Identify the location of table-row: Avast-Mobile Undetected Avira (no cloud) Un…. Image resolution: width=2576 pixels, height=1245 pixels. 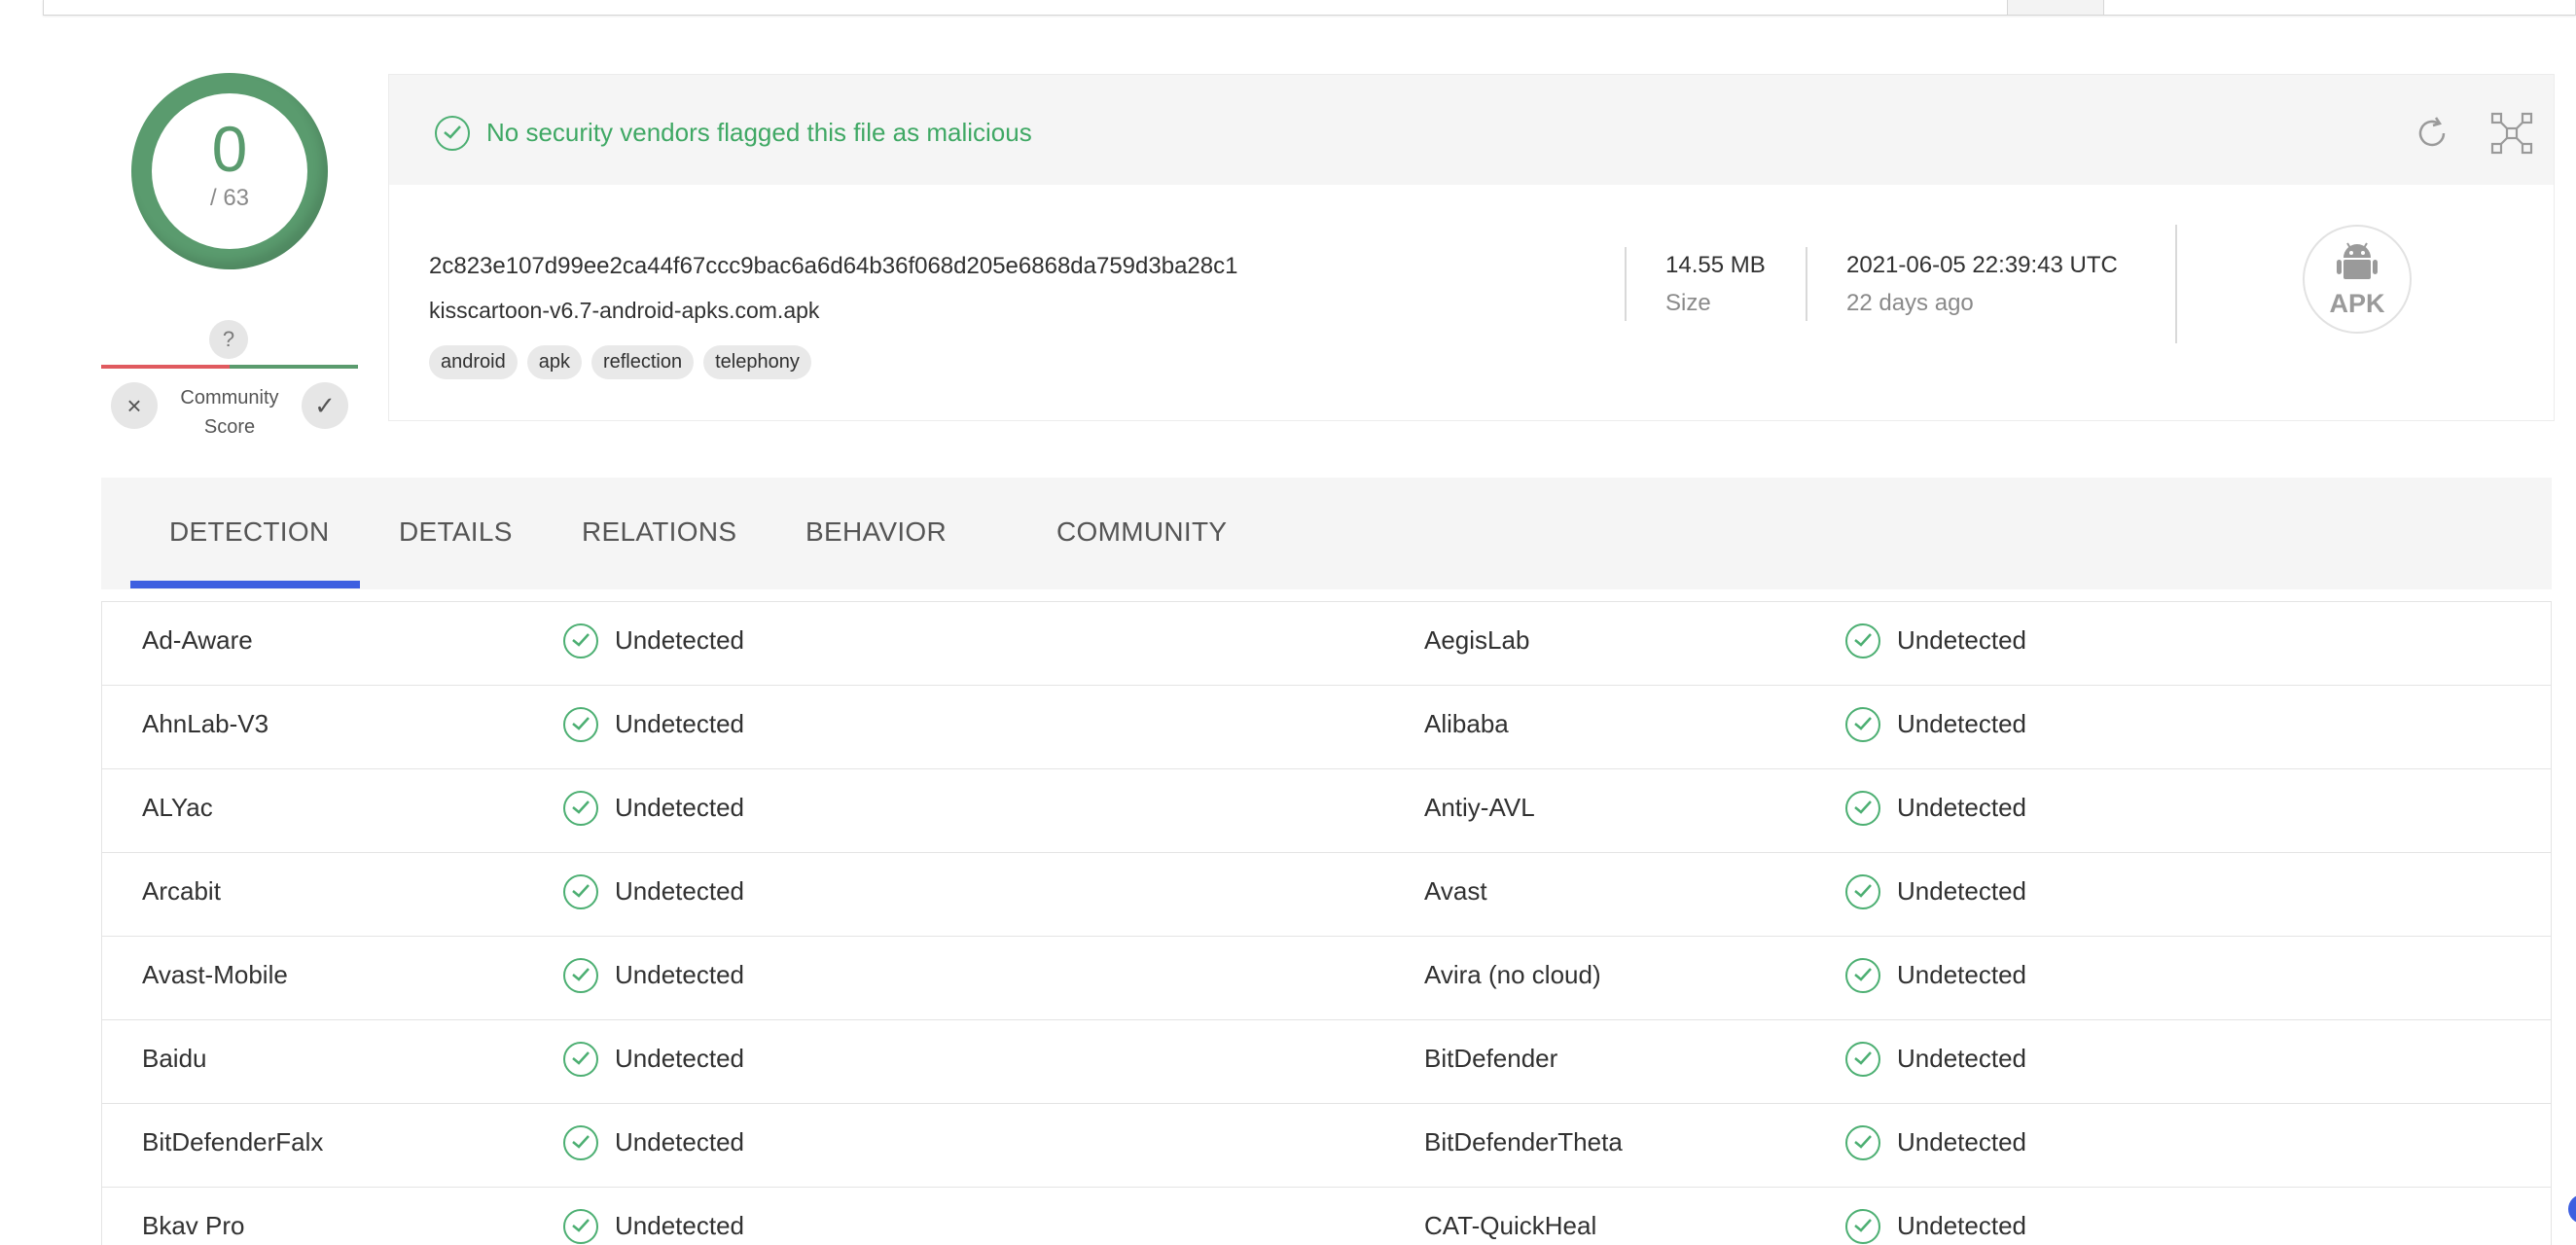
(1326, 978).